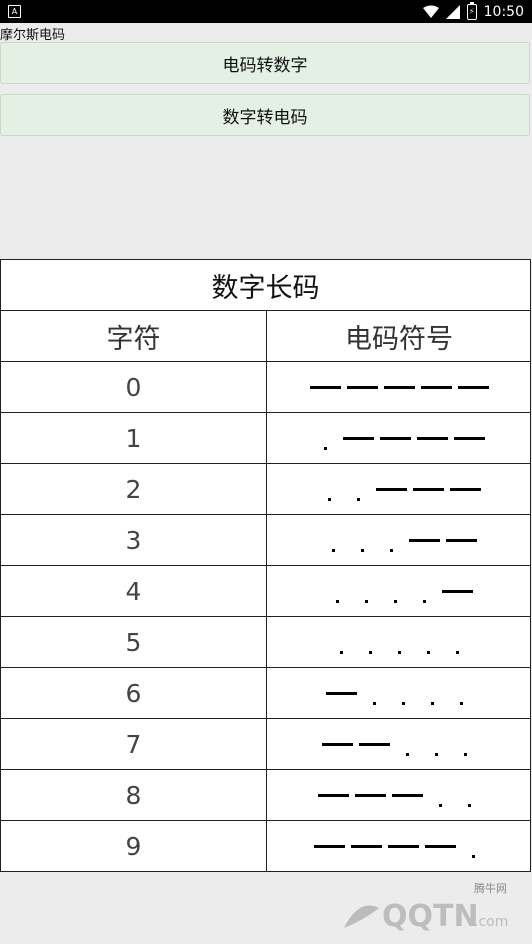 This screenshot has width=532, height=944. I want to click on table-row: 5, so click(265, 642).